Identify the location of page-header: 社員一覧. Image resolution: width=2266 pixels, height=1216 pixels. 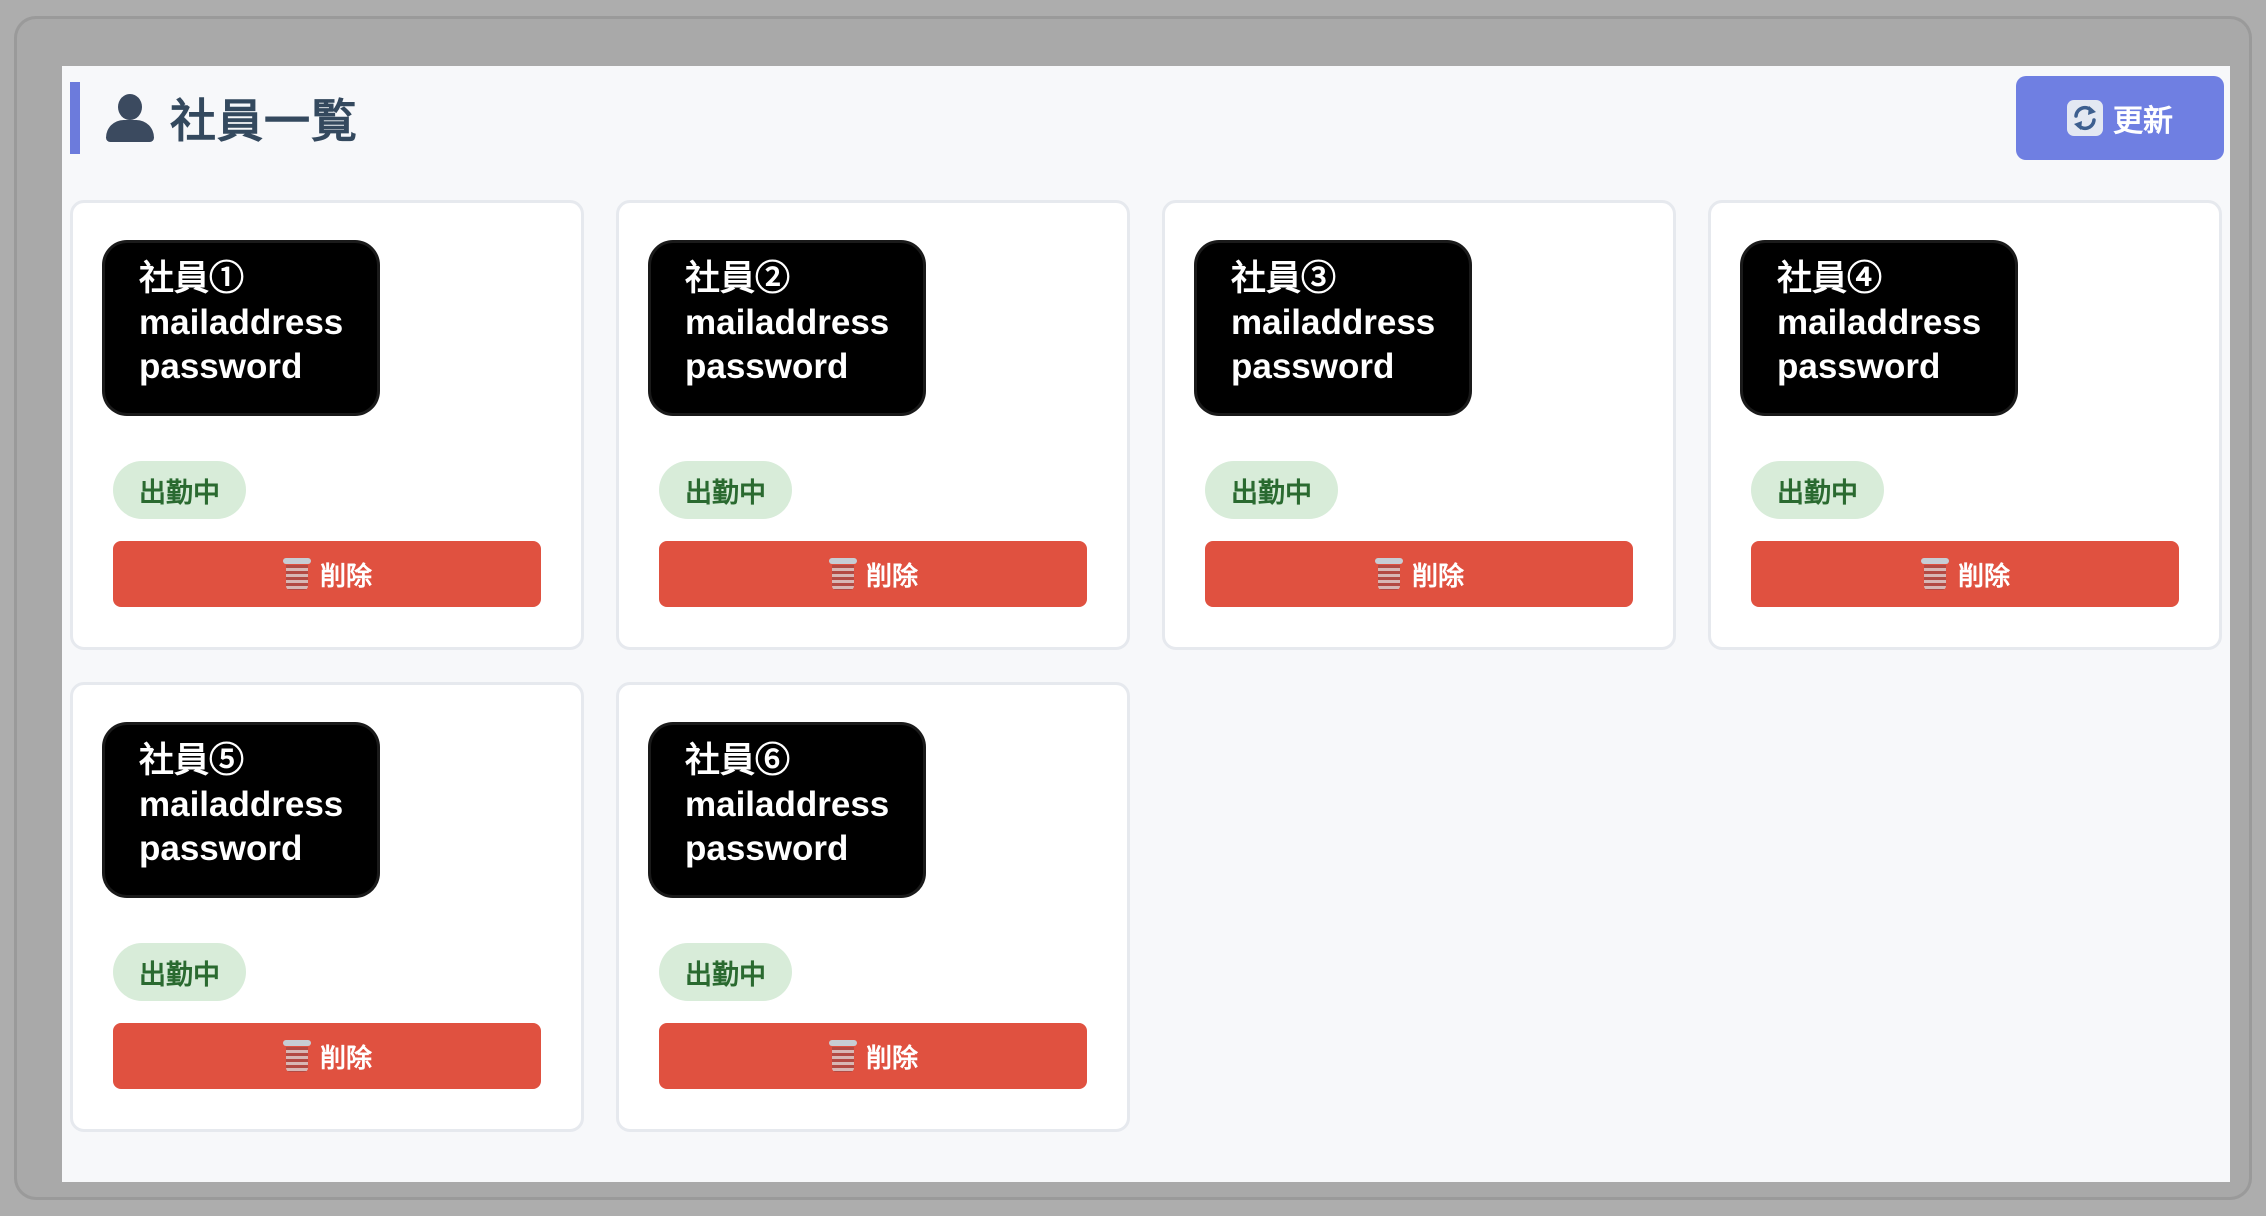
(214, 118).